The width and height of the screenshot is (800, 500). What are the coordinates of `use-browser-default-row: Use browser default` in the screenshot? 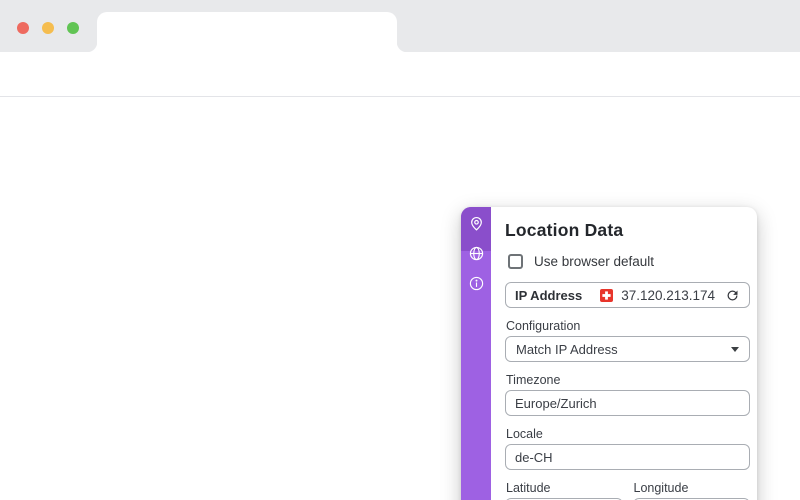 It's located at (627, 261).